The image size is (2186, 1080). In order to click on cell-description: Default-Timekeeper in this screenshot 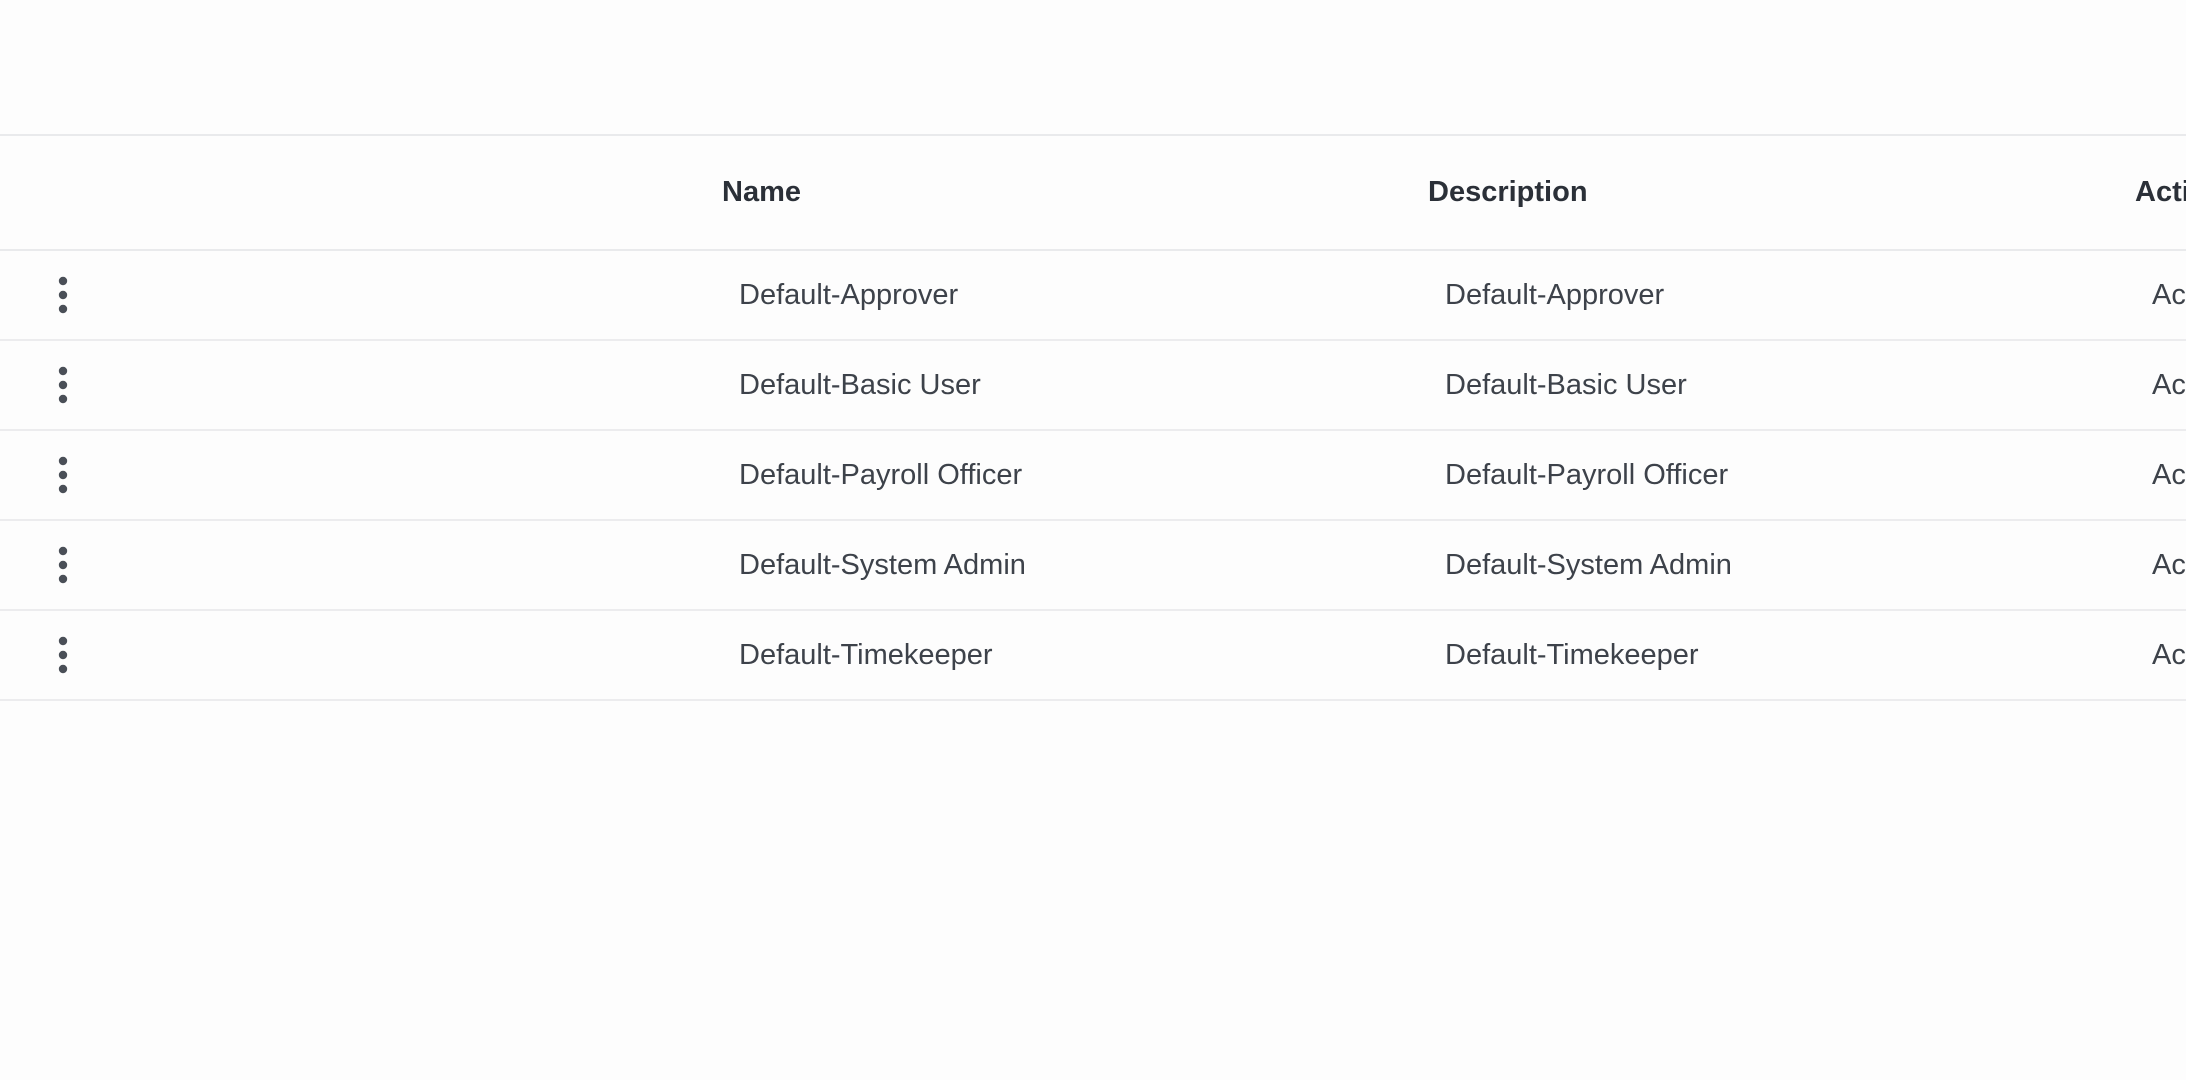, I will do `click(1572, 655)`.